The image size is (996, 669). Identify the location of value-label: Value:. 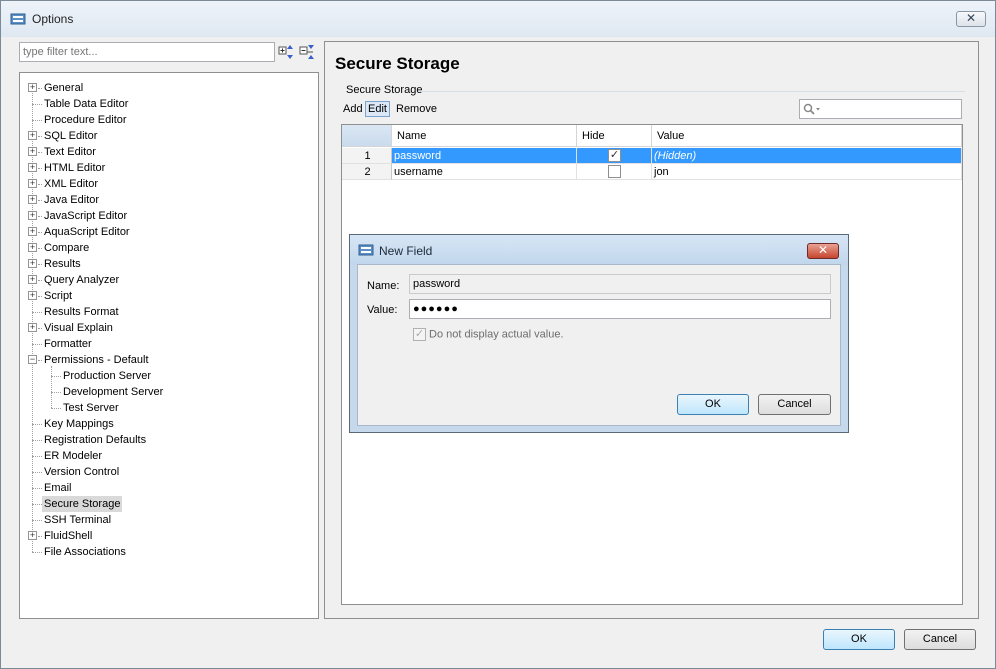
(382, 310).